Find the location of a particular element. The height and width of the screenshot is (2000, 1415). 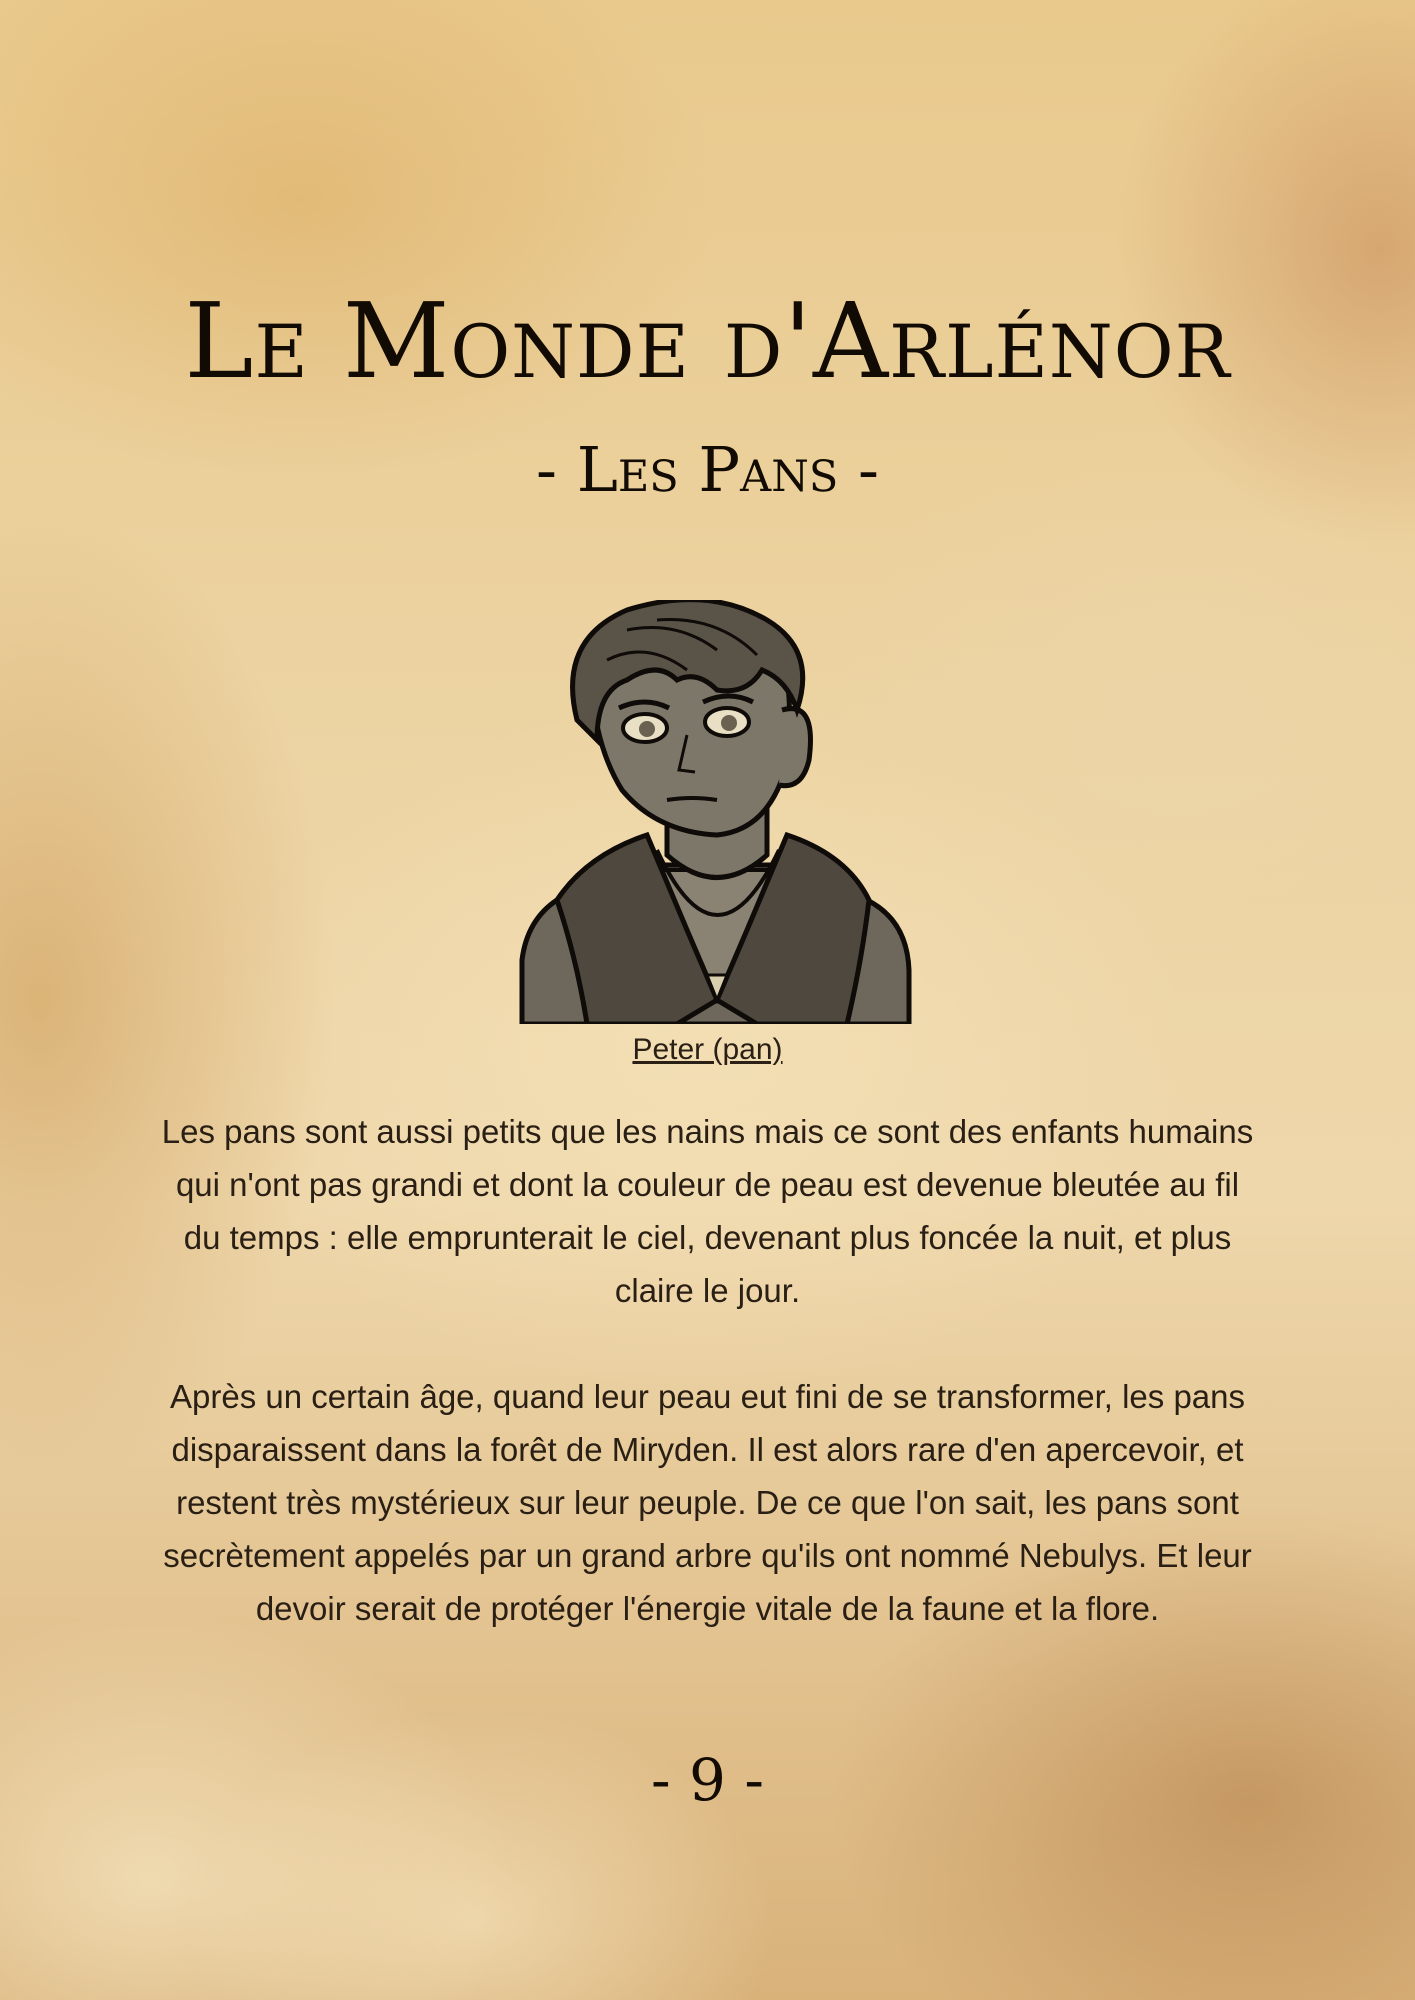

pan-portrait-illustration is located at coordinates (715, 812).